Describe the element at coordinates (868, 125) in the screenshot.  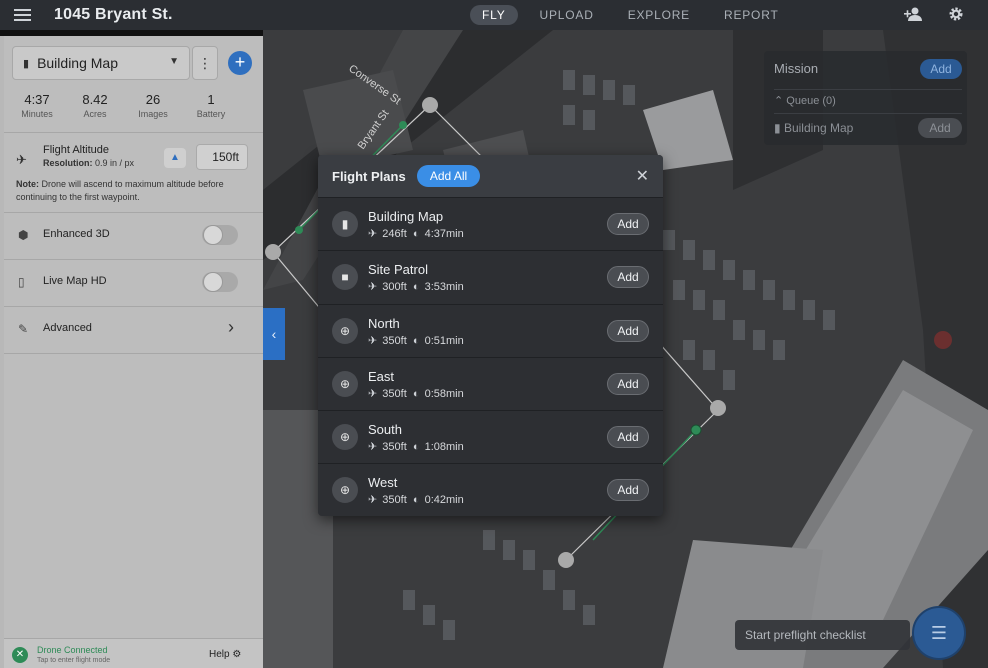
I see `mission-item: ▮ Building Map Add` at that location.